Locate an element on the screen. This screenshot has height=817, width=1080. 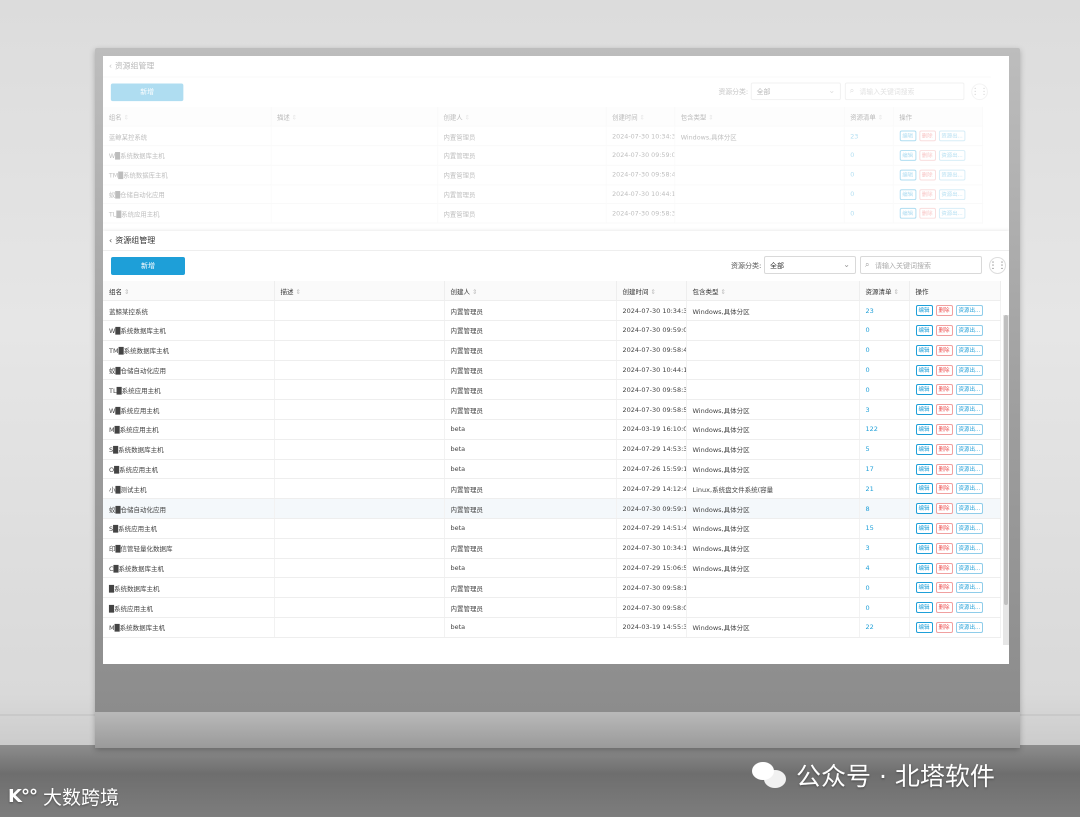
description is located at coordinates (359, 627).